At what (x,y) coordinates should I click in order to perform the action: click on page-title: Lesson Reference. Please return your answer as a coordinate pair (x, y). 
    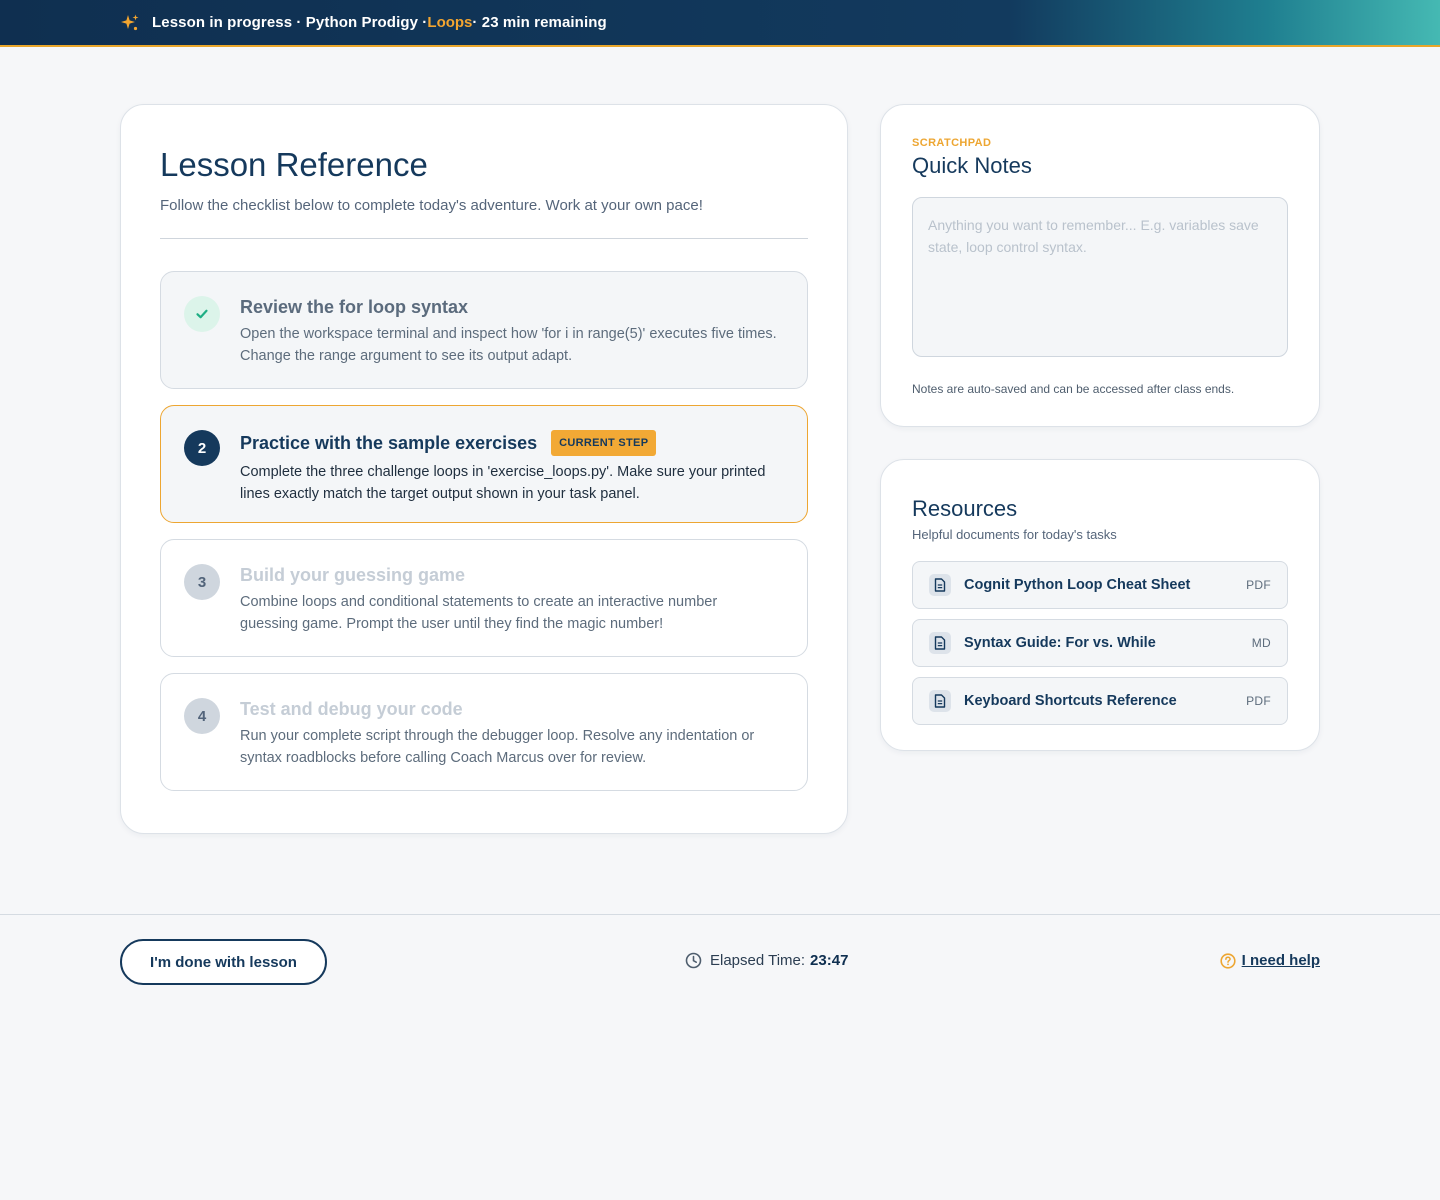
    Looking at the image, I should click on (294, 164).